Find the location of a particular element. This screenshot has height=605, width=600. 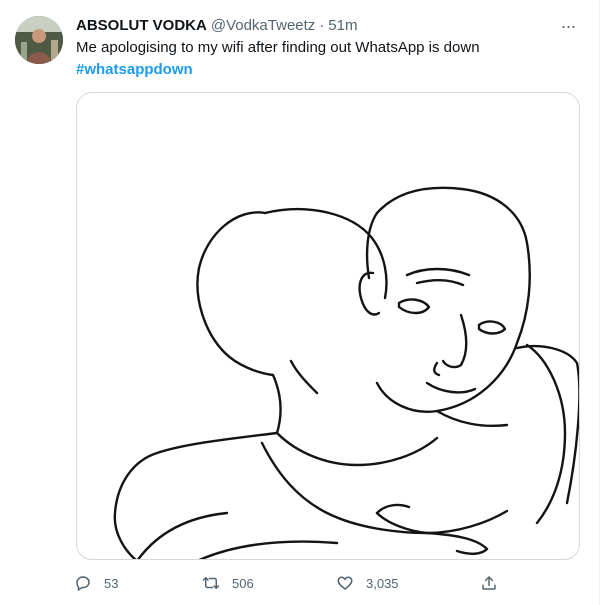

tweet-header: ABSOLUT VODKA @VodkaTweetz · 51m is located at coordinates (317, 25).